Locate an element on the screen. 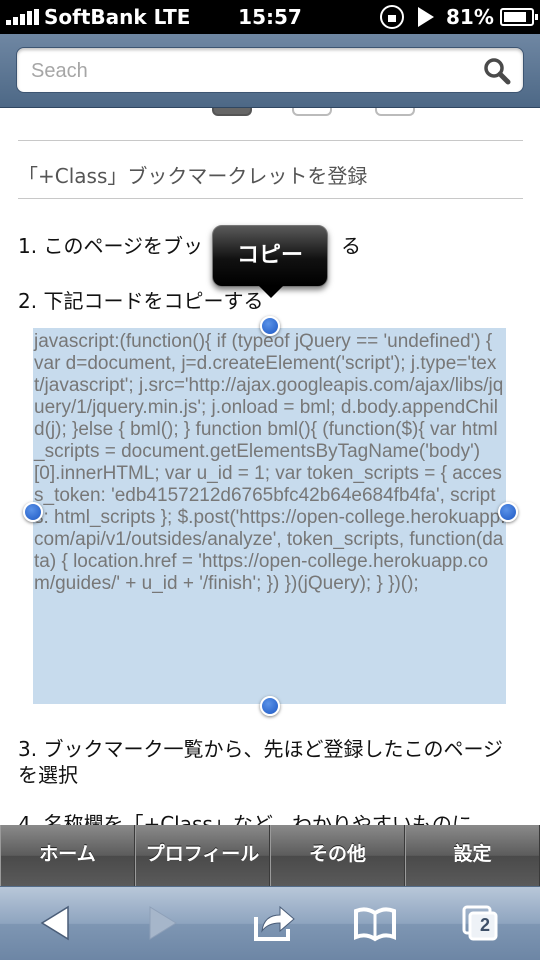 The height and width of the screenshot is (960, 540). battery-icon is located at coordinates (519, 17).